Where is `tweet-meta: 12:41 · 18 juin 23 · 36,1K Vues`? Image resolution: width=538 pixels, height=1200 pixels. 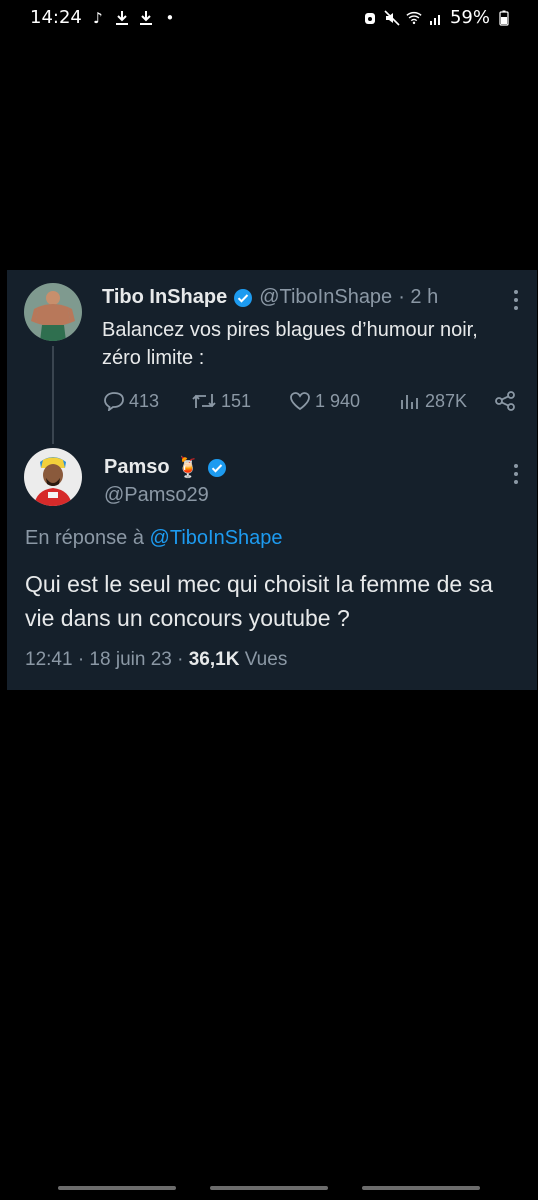
tweet-meta: 12:41 · 18 juin 23 · 36,1K Vues is located at coordinates (156, 660).